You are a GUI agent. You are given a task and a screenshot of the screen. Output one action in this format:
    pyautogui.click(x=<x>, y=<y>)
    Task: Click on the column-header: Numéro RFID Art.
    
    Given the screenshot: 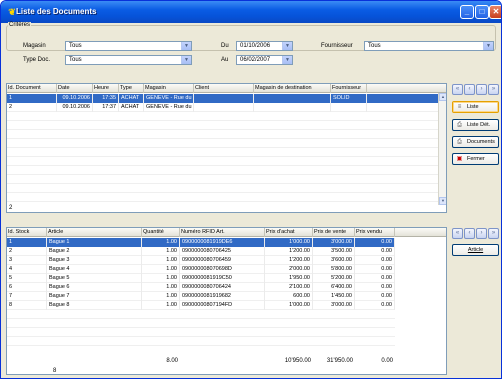 What is the action you would take?
    pyautogui.click(x=222, y=232)
    